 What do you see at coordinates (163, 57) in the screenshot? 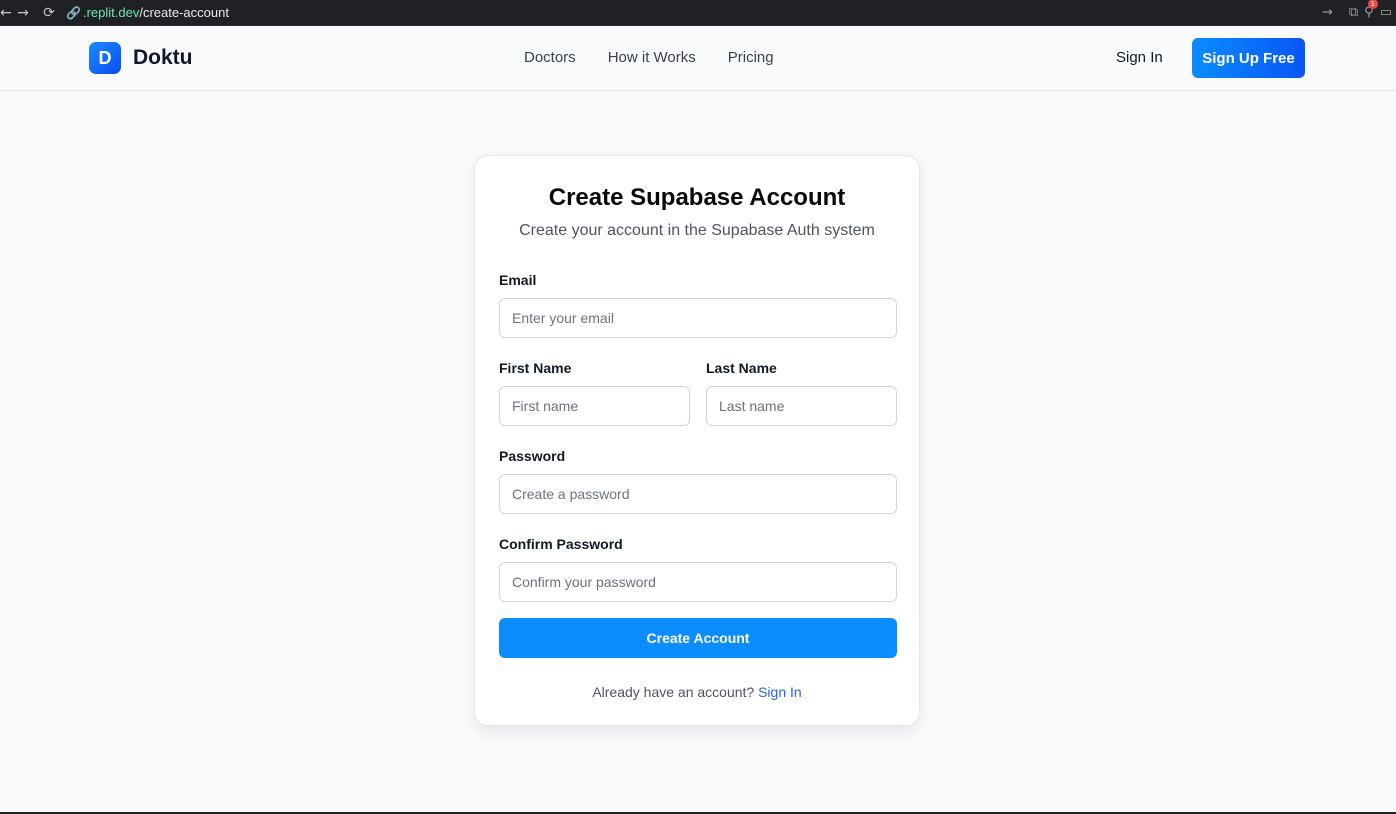
I see `brand-name: Doktu` at bounding box center [163, 57].